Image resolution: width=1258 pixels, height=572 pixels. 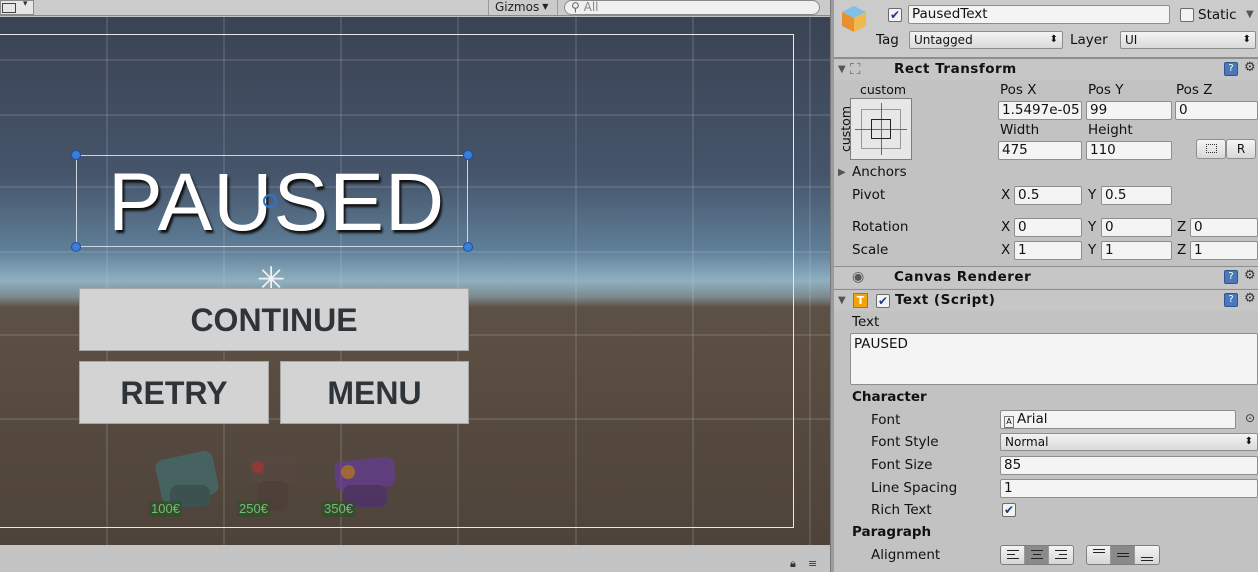 What do you see at coordinates (1032, 419) in the screenshot?
I see `font-value: Arial` at bounding box center [1032, 419].